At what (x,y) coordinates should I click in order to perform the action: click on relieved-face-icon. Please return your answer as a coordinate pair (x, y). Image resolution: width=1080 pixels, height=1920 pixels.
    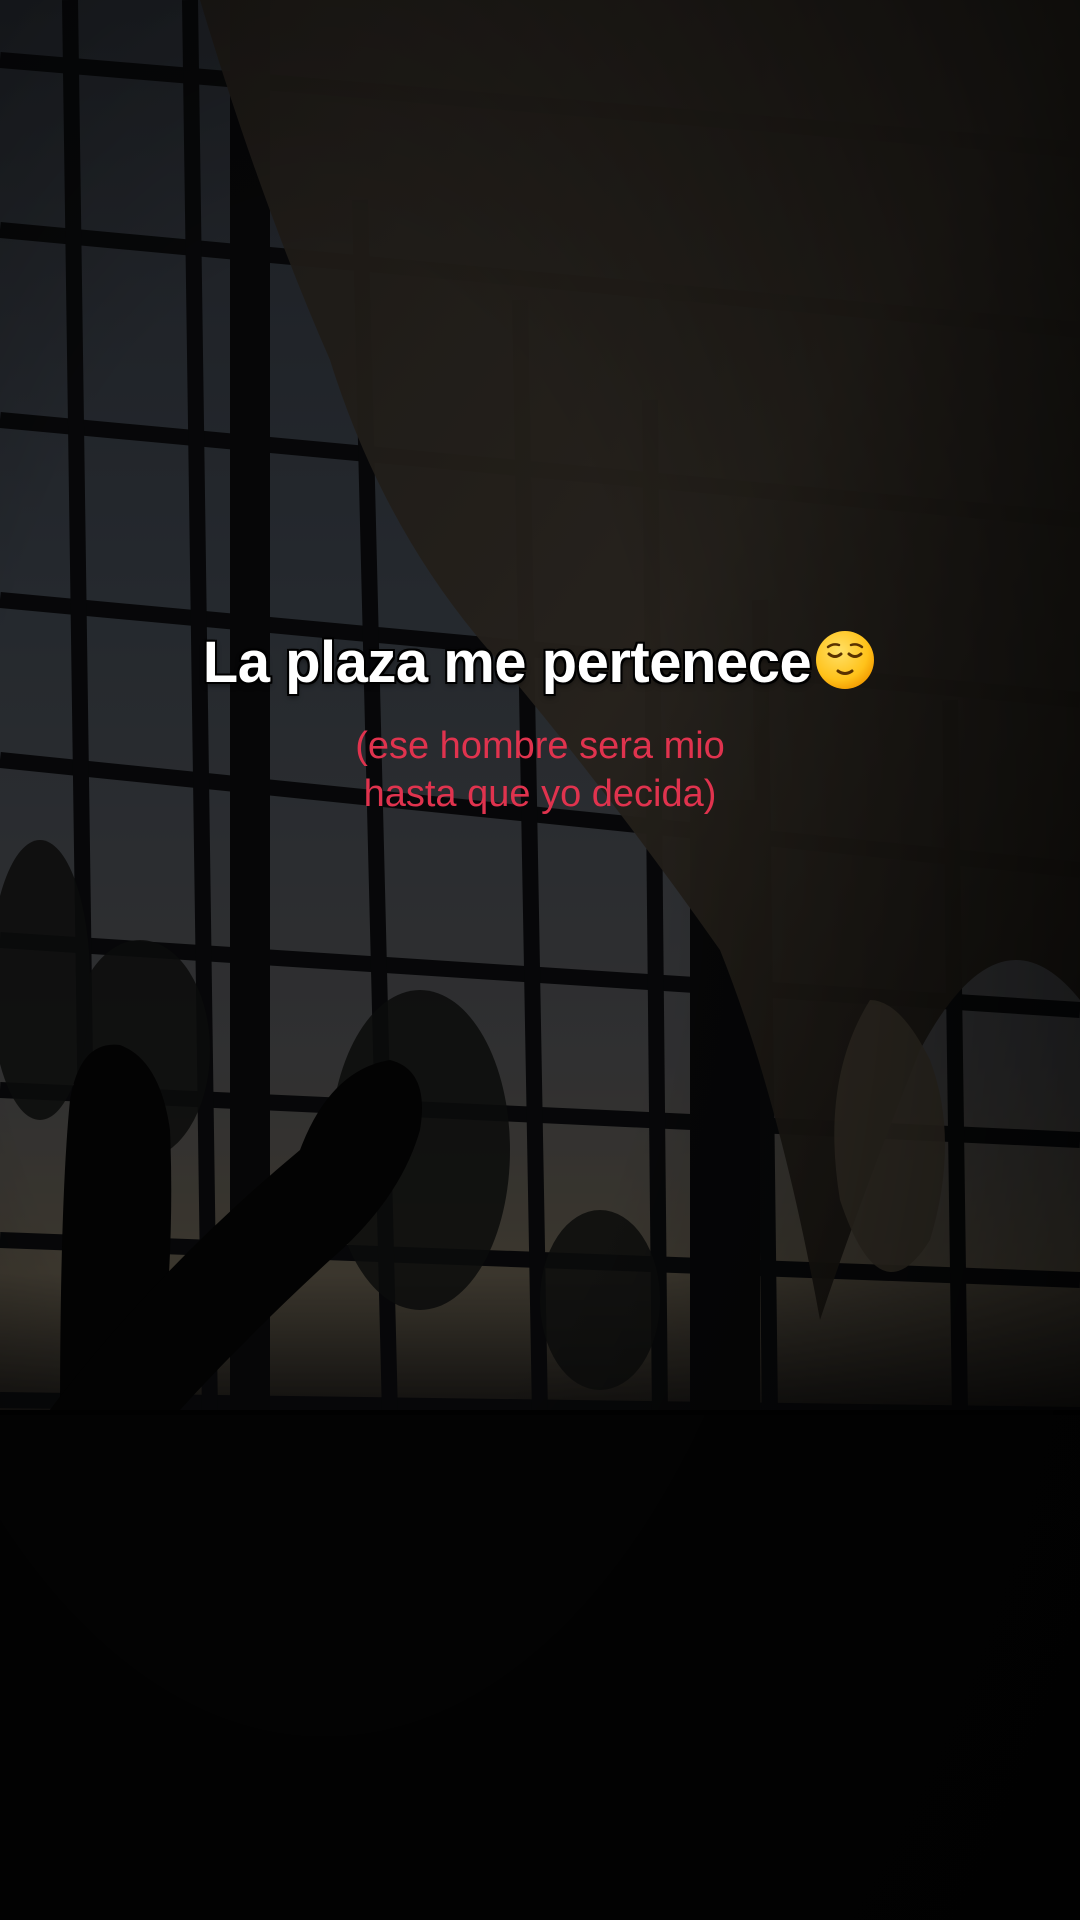
    Looking at the image, I should click on (845, 660).